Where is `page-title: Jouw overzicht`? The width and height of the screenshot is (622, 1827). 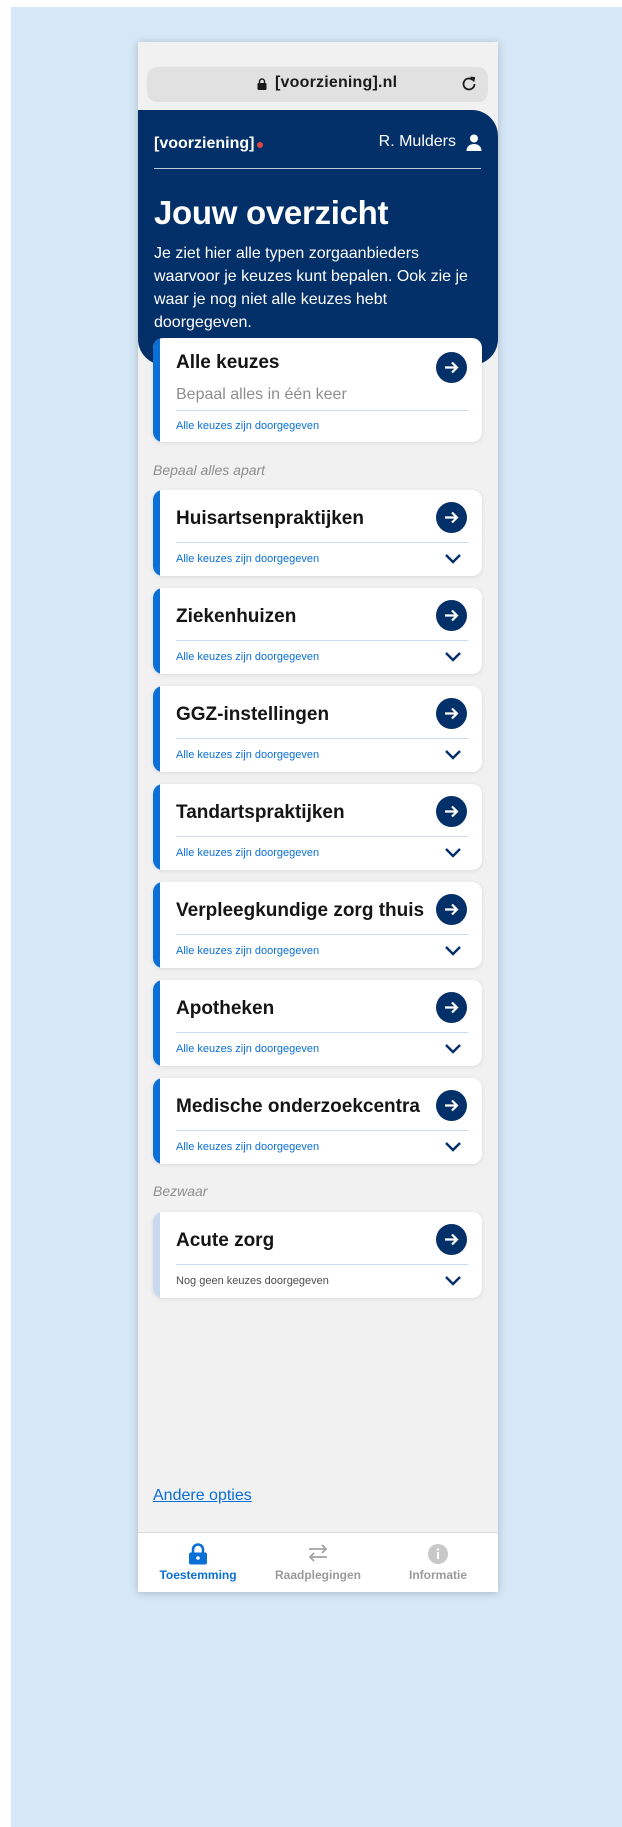
page-title: Jouw overzicht is located at coordinates (271, 212).